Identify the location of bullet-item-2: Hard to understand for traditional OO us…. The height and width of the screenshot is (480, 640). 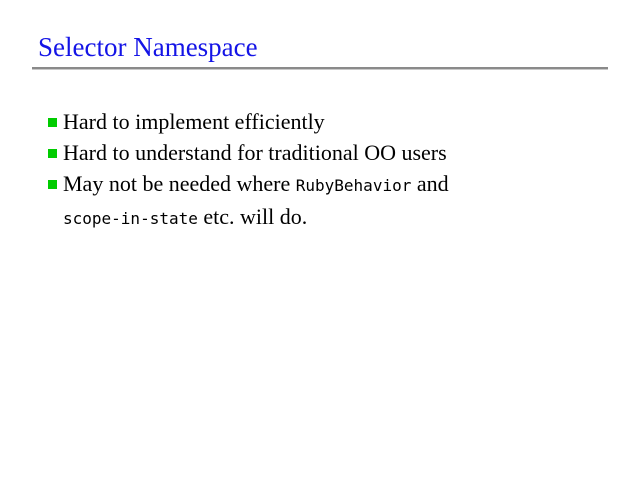
(331, 152).